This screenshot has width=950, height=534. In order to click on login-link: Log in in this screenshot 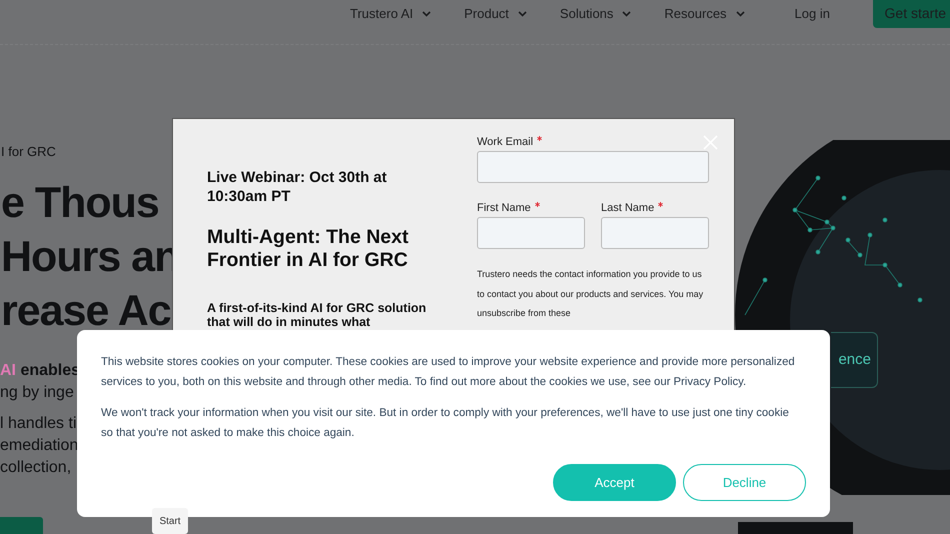, I will do `click(812, 14)`.